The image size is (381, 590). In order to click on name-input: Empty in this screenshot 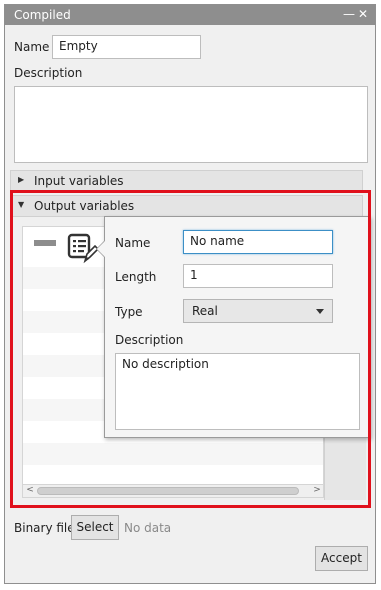, I will do `click(126, 47)`.